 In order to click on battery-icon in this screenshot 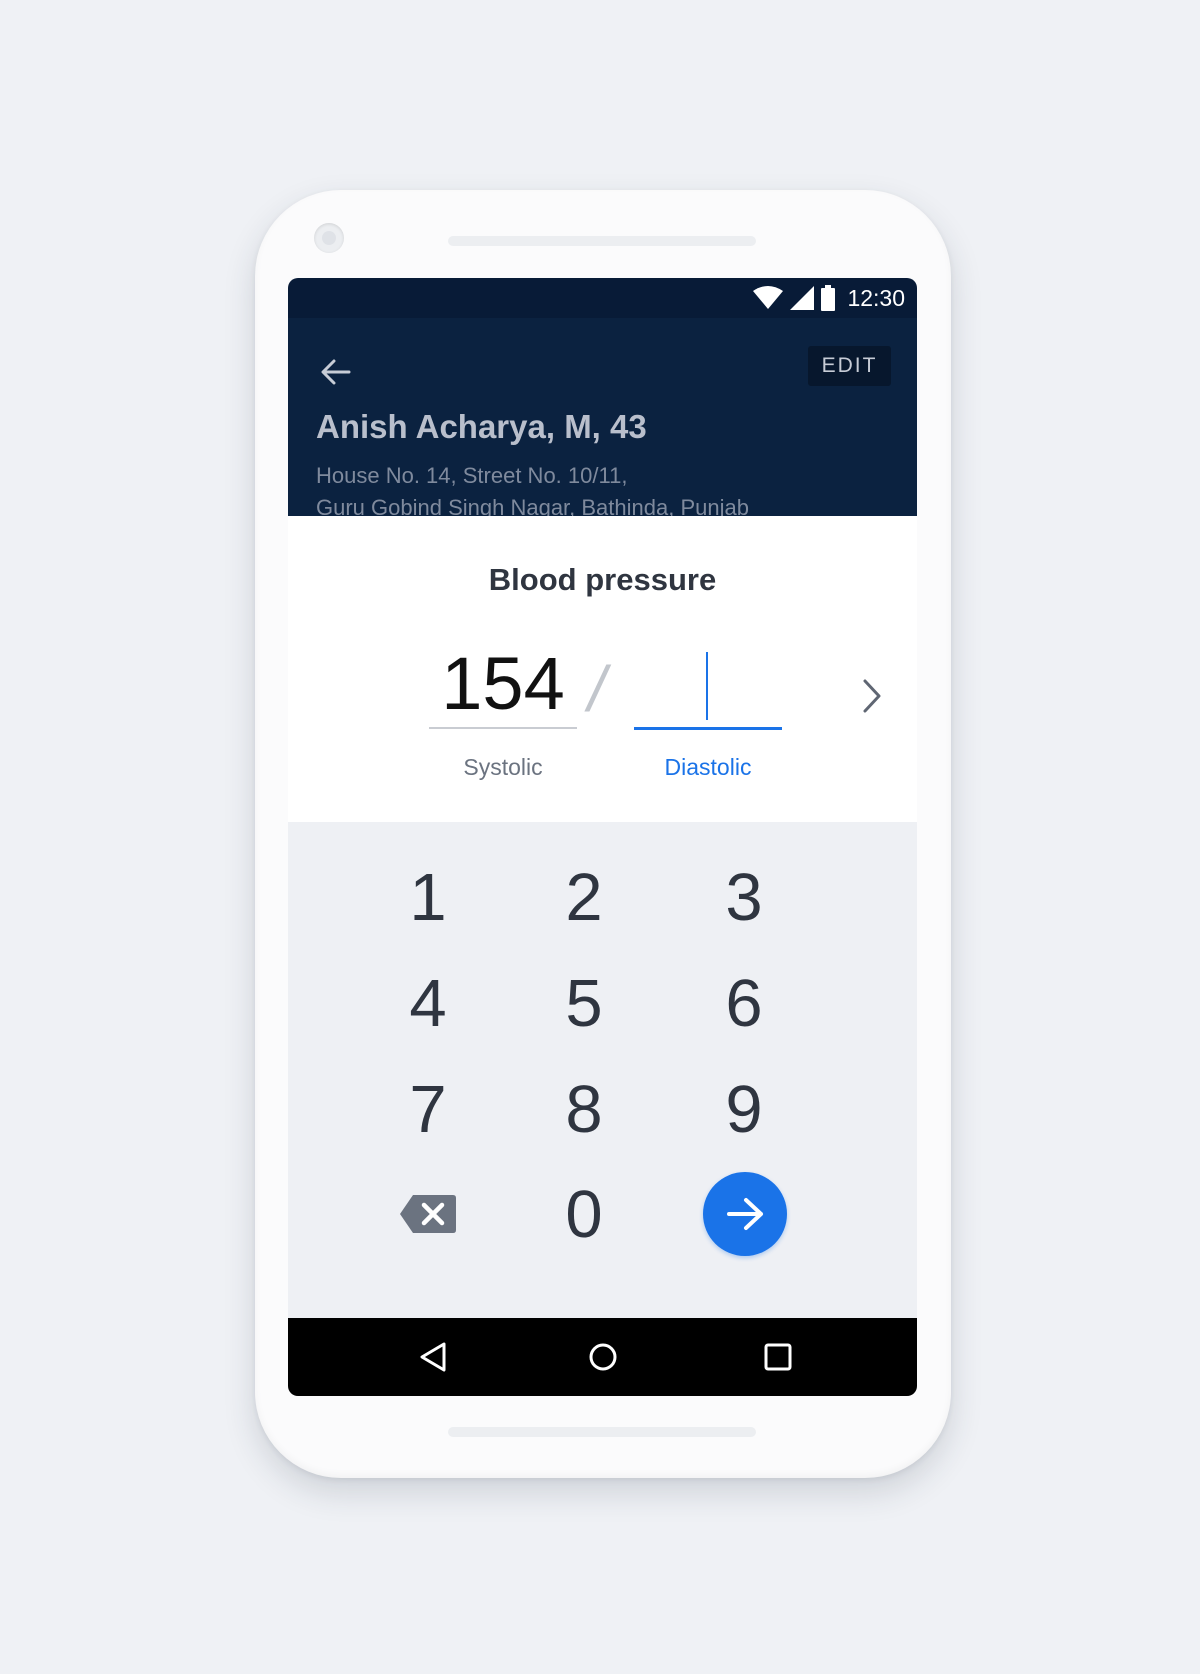, I will do `click(828, 298)`.